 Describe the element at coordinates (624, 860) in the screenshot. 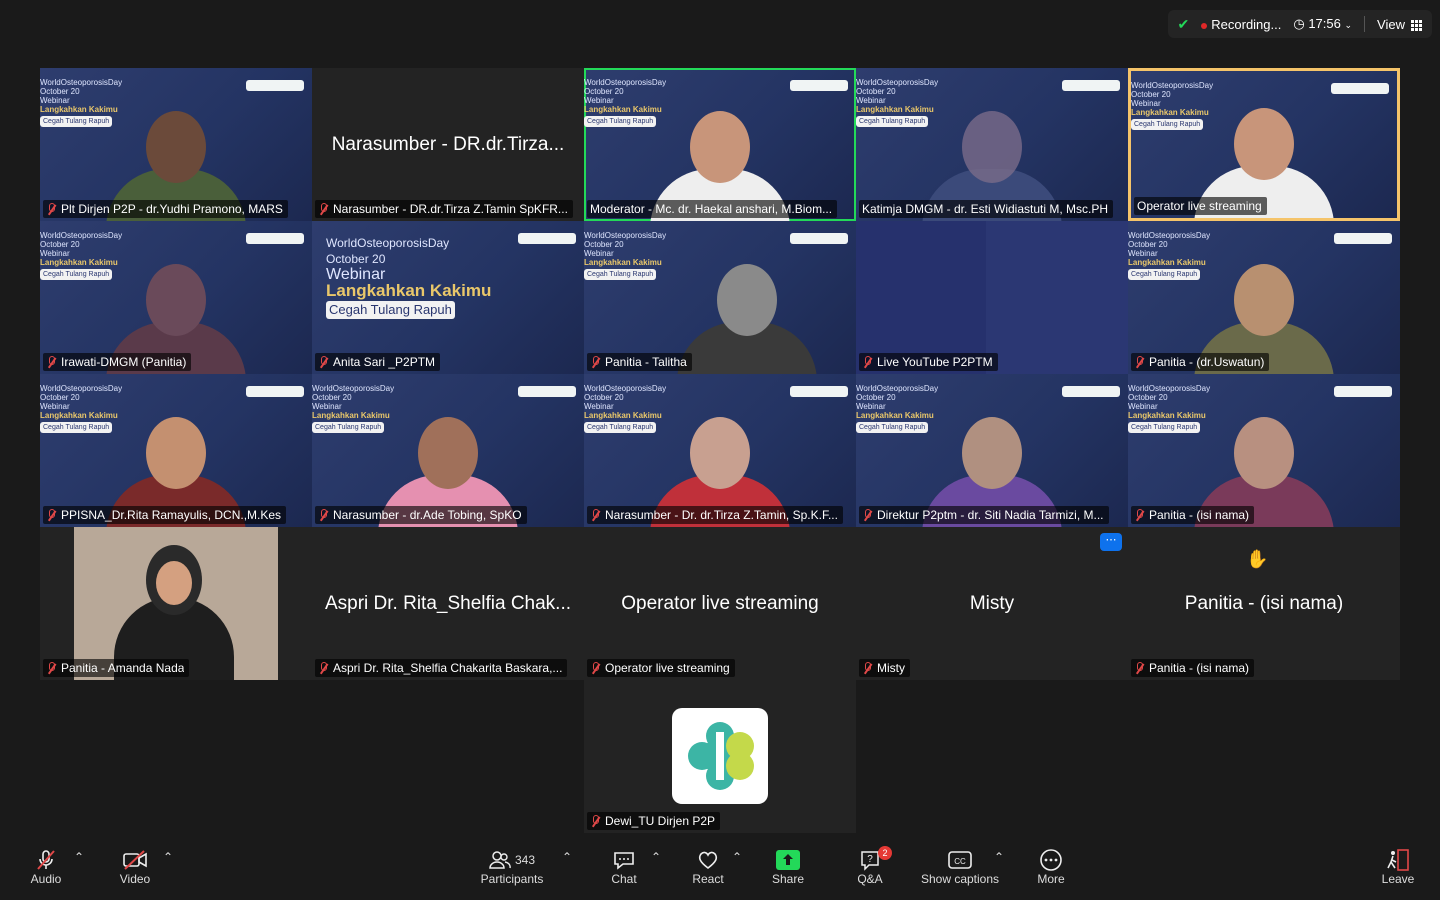

I see `chat-icon` at that location.